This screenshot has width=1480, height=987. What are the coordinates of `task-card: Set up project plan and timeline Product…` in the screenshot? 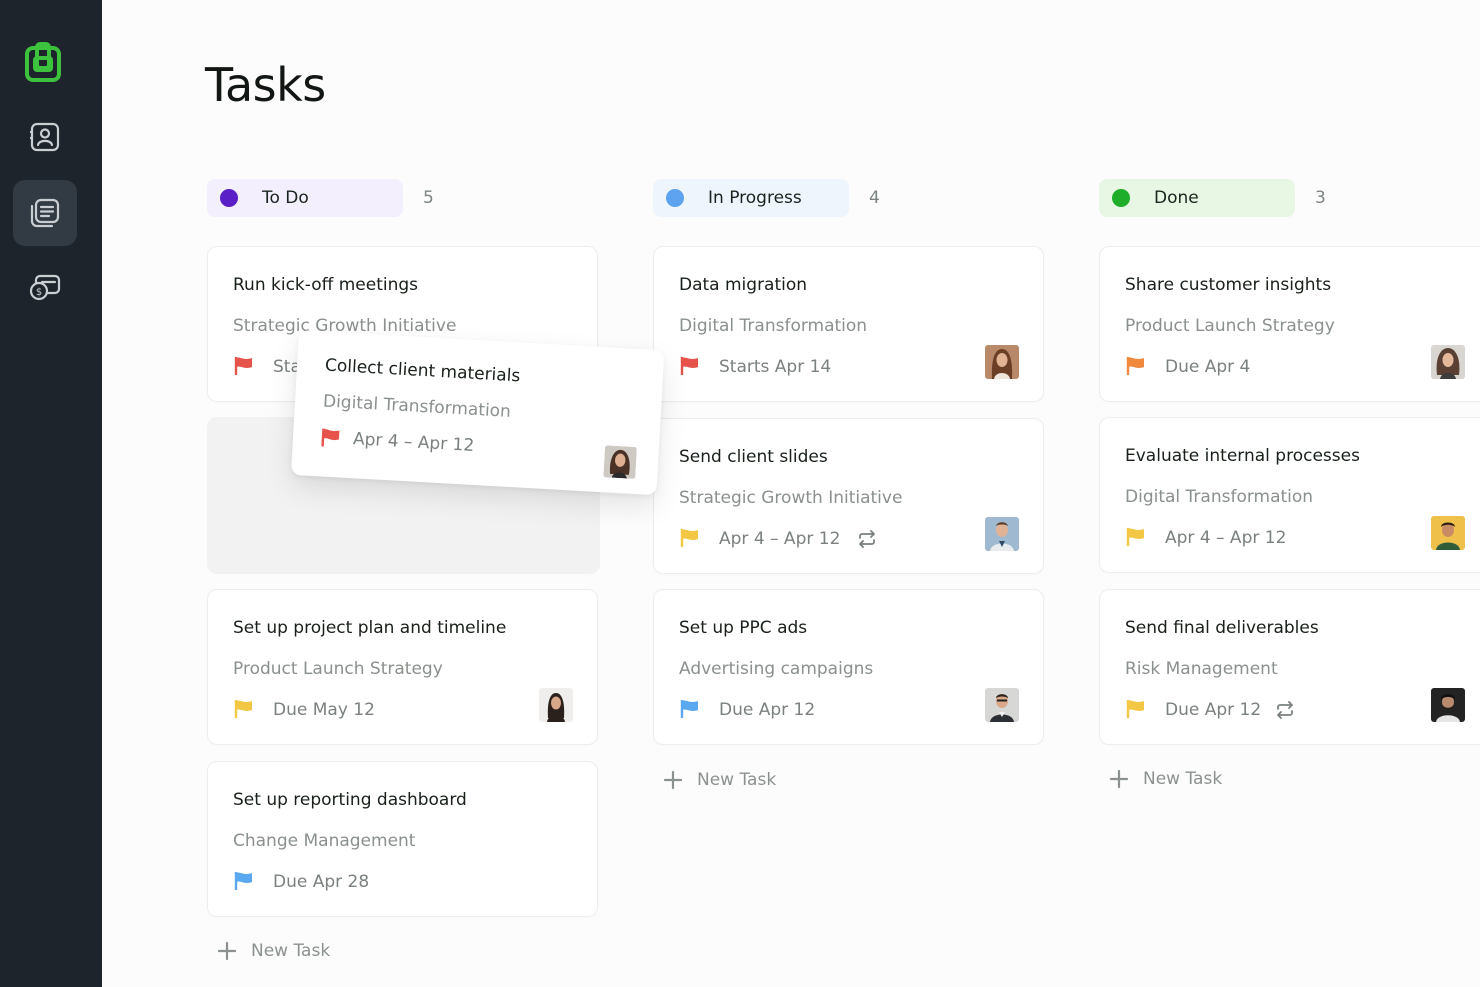 It's located at (402, 667).